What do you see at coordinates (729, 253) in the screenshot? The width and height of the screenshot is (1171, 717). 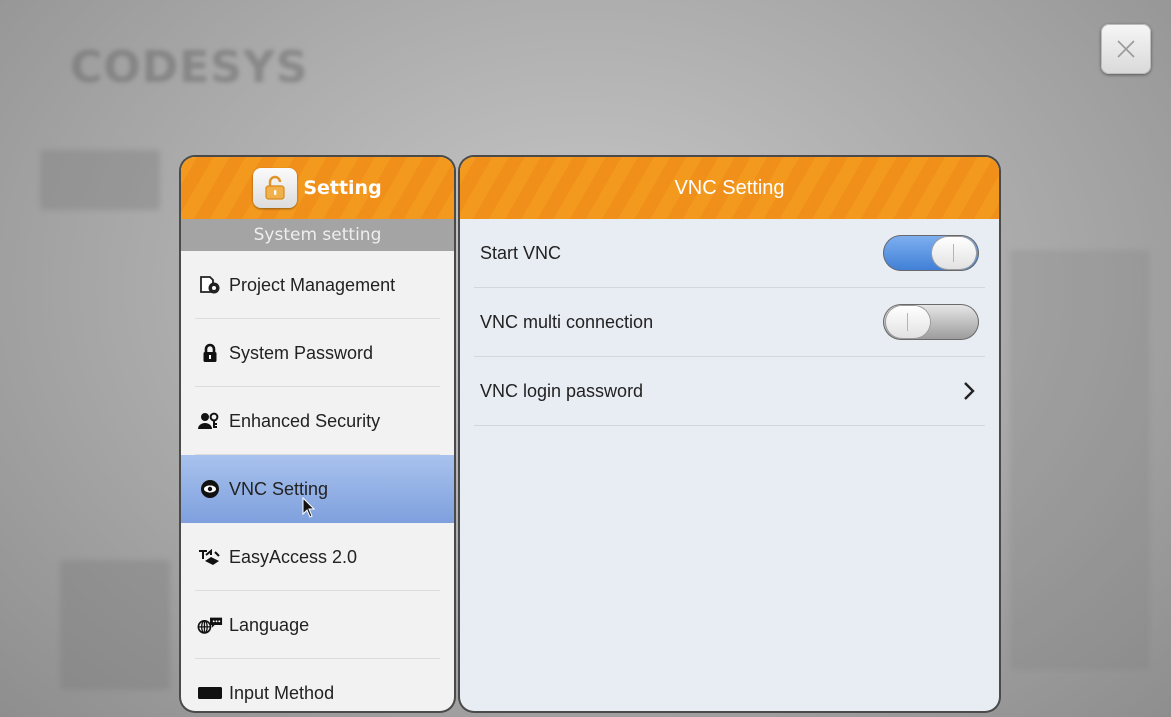 I see `start-vnc-row: Start VNC` at bounding box center [729, 253].